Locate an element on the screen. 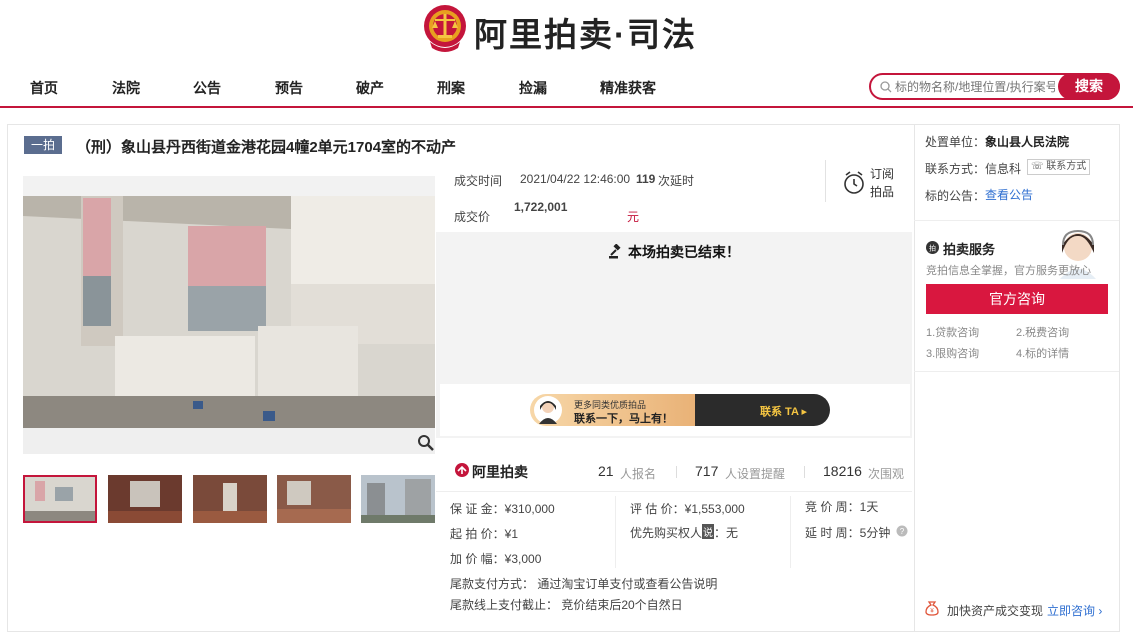 The image size is (1133, 640). kitchen-photo is located at coordinates (229, 325).